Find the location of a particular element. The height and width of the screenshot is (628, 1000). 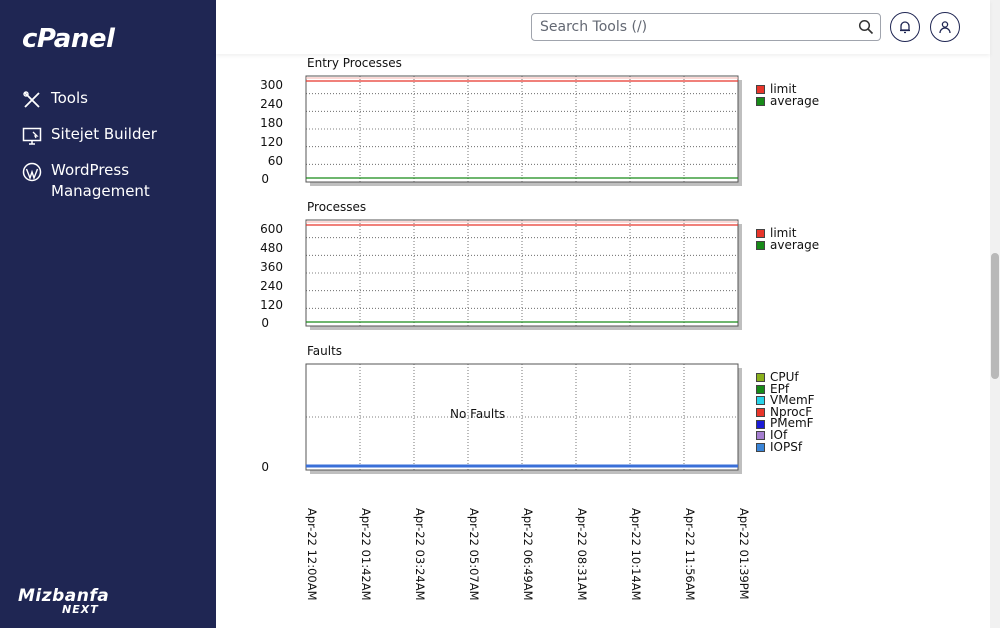

legend-faults: CPUf EPf VMemF NprocF PMemF IOf IOPSf is located at coordinates (785, 412).